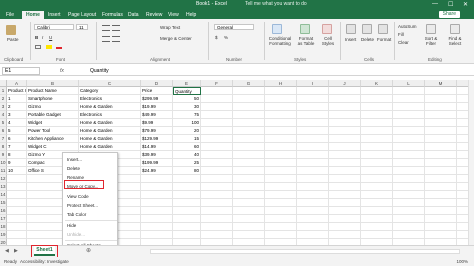 This screenshot has width=474, height=266. What do you see at coordinates (157, 83) in the screenshot?
I see `column-header: D` at bounding box center [157, 83].